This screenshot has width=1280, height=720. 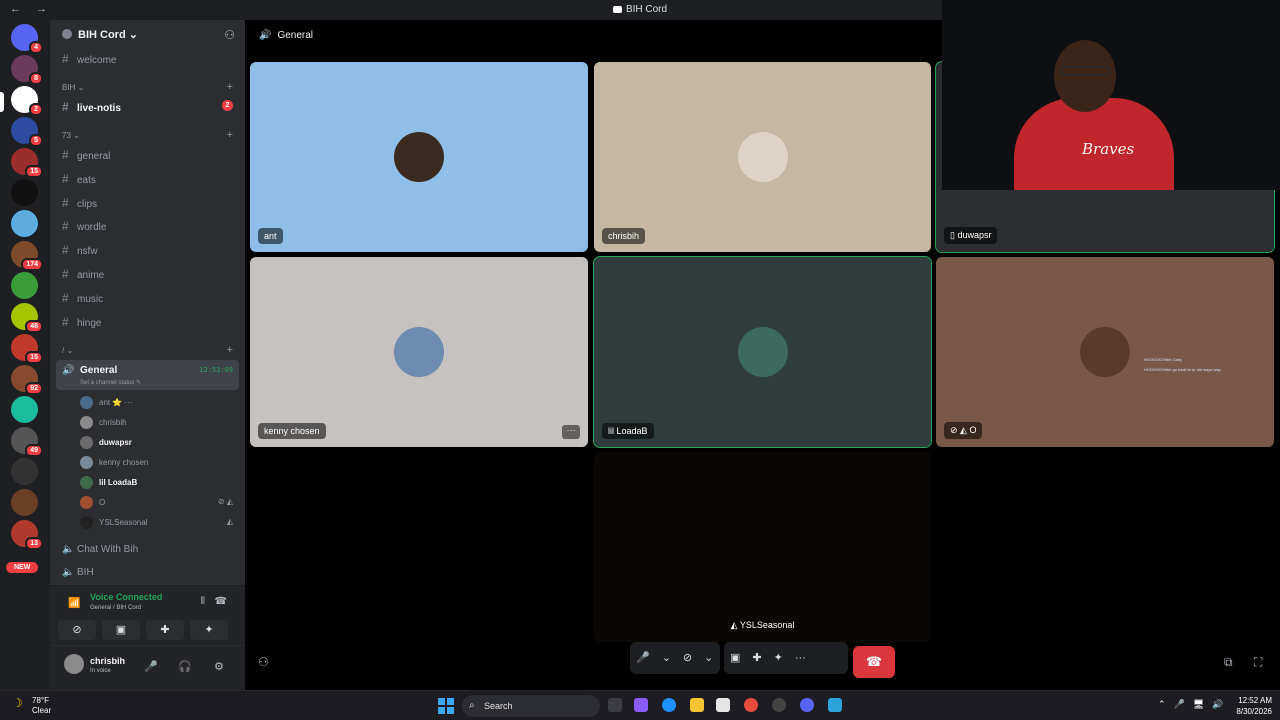 I want to click on disconnect-icon: ☎, so click(x=221, y=601).